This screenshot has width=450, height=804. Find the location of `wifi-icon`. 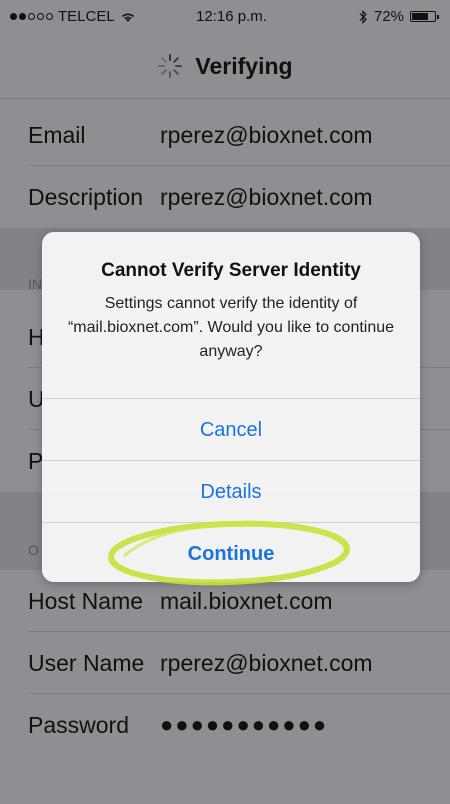

wifi-icon is located at coordinates (127, 17).